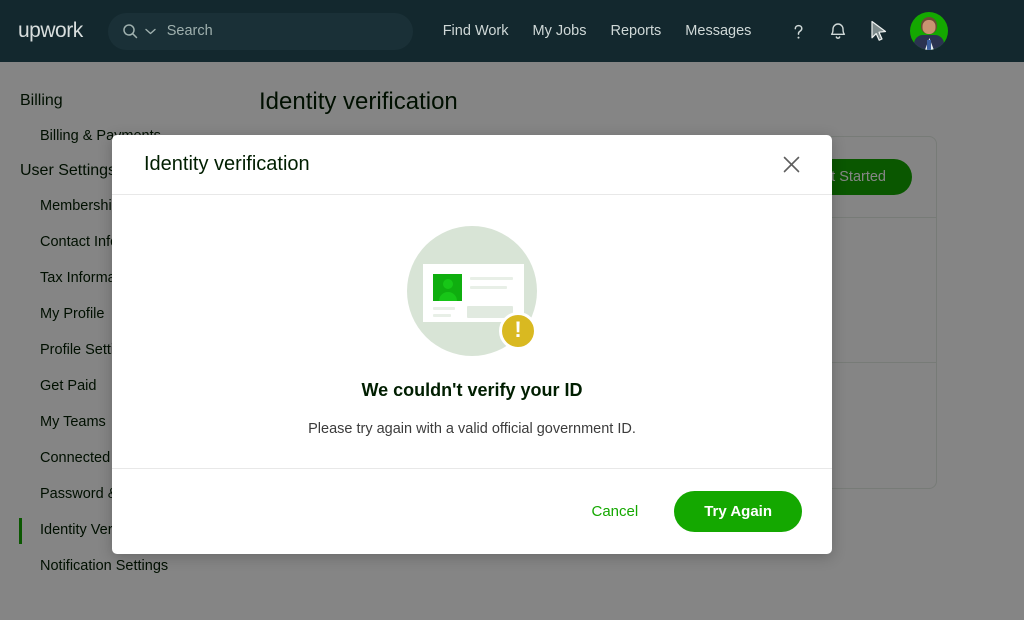  I want to click on nav-link-my-jobs: My Jobs, so click(560, 31).